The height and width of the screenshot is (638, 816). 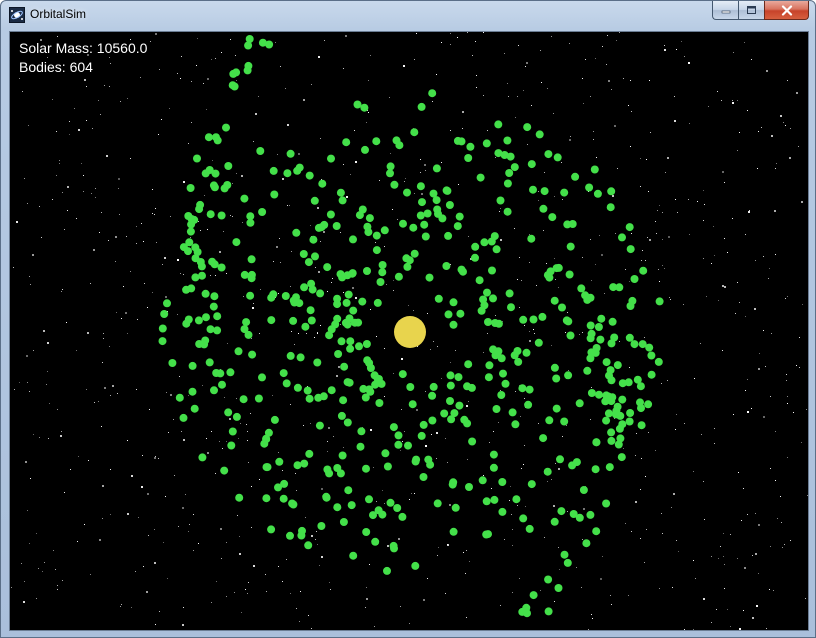 I want to click on close-button, so click(x=786, y=10).